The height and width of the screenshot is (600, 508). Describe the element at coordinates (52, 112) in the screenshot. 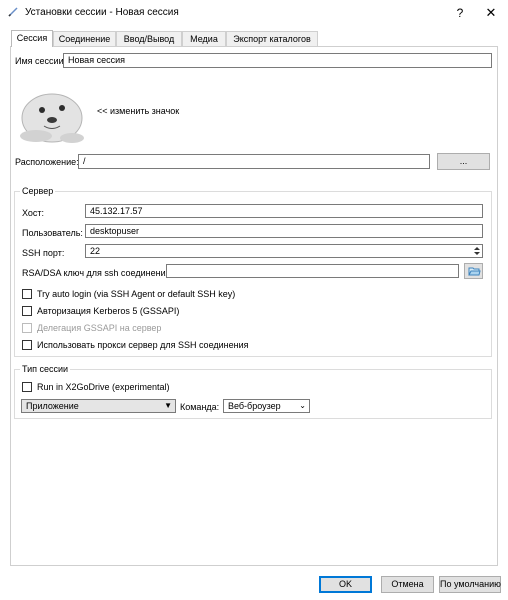

I see `seal-mascot-icon` at that location.